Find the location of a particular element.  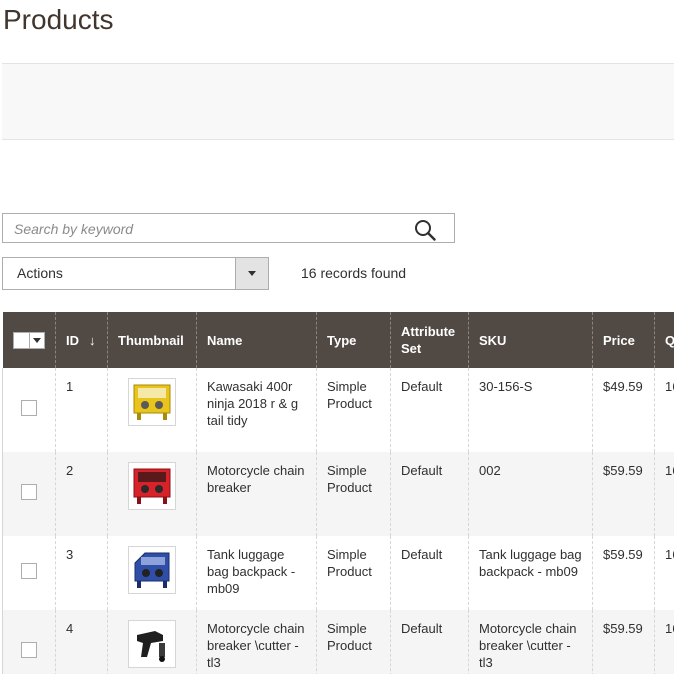

column-sku: SKU is located at coordinates (530, 340).